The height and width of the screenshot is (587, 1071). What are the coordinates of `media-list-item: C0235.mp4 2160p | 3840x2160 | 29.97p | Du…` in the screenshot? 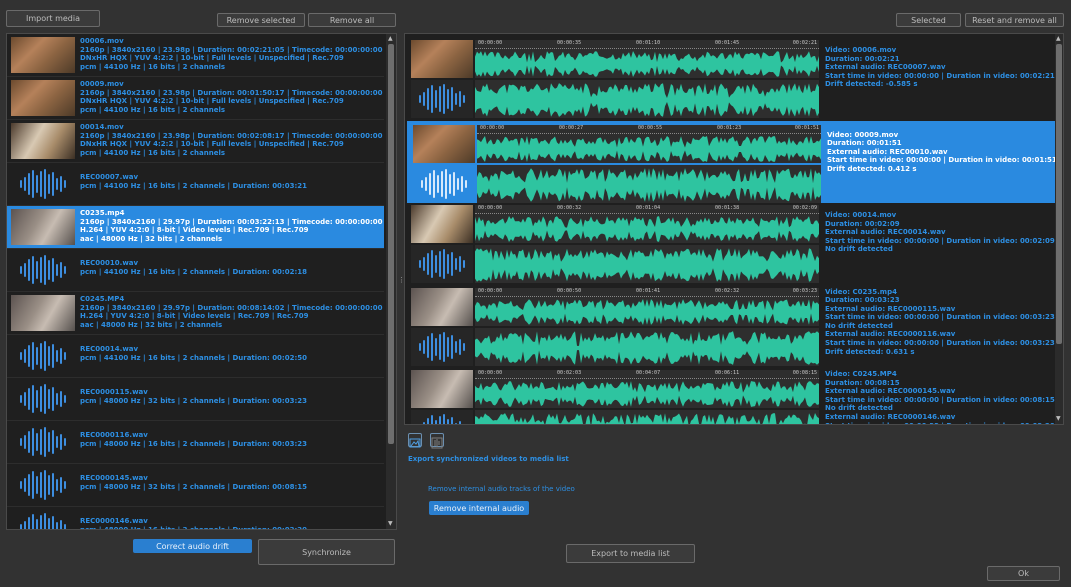 It's located at (195, 227).